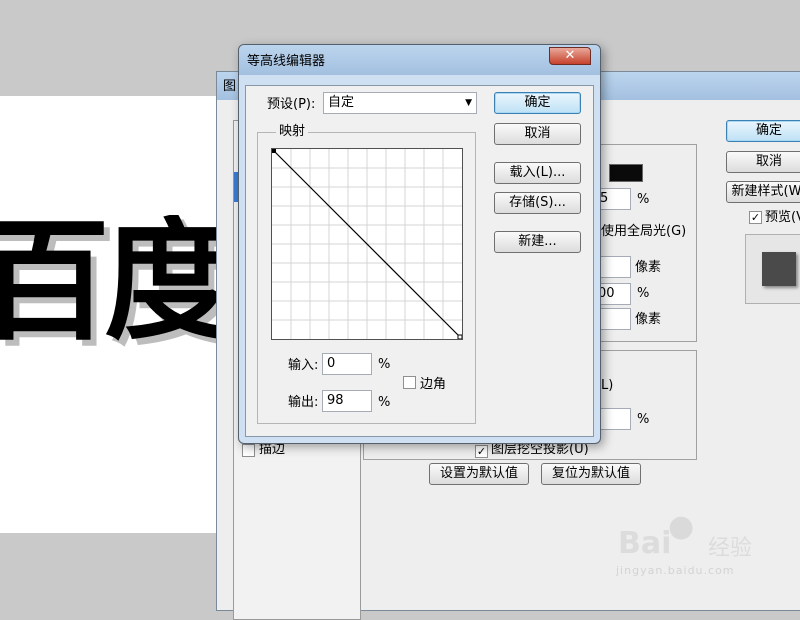  Describe the element at coordinates (643, 419) in the screenshot. I see `noise-unit: %` at that location.